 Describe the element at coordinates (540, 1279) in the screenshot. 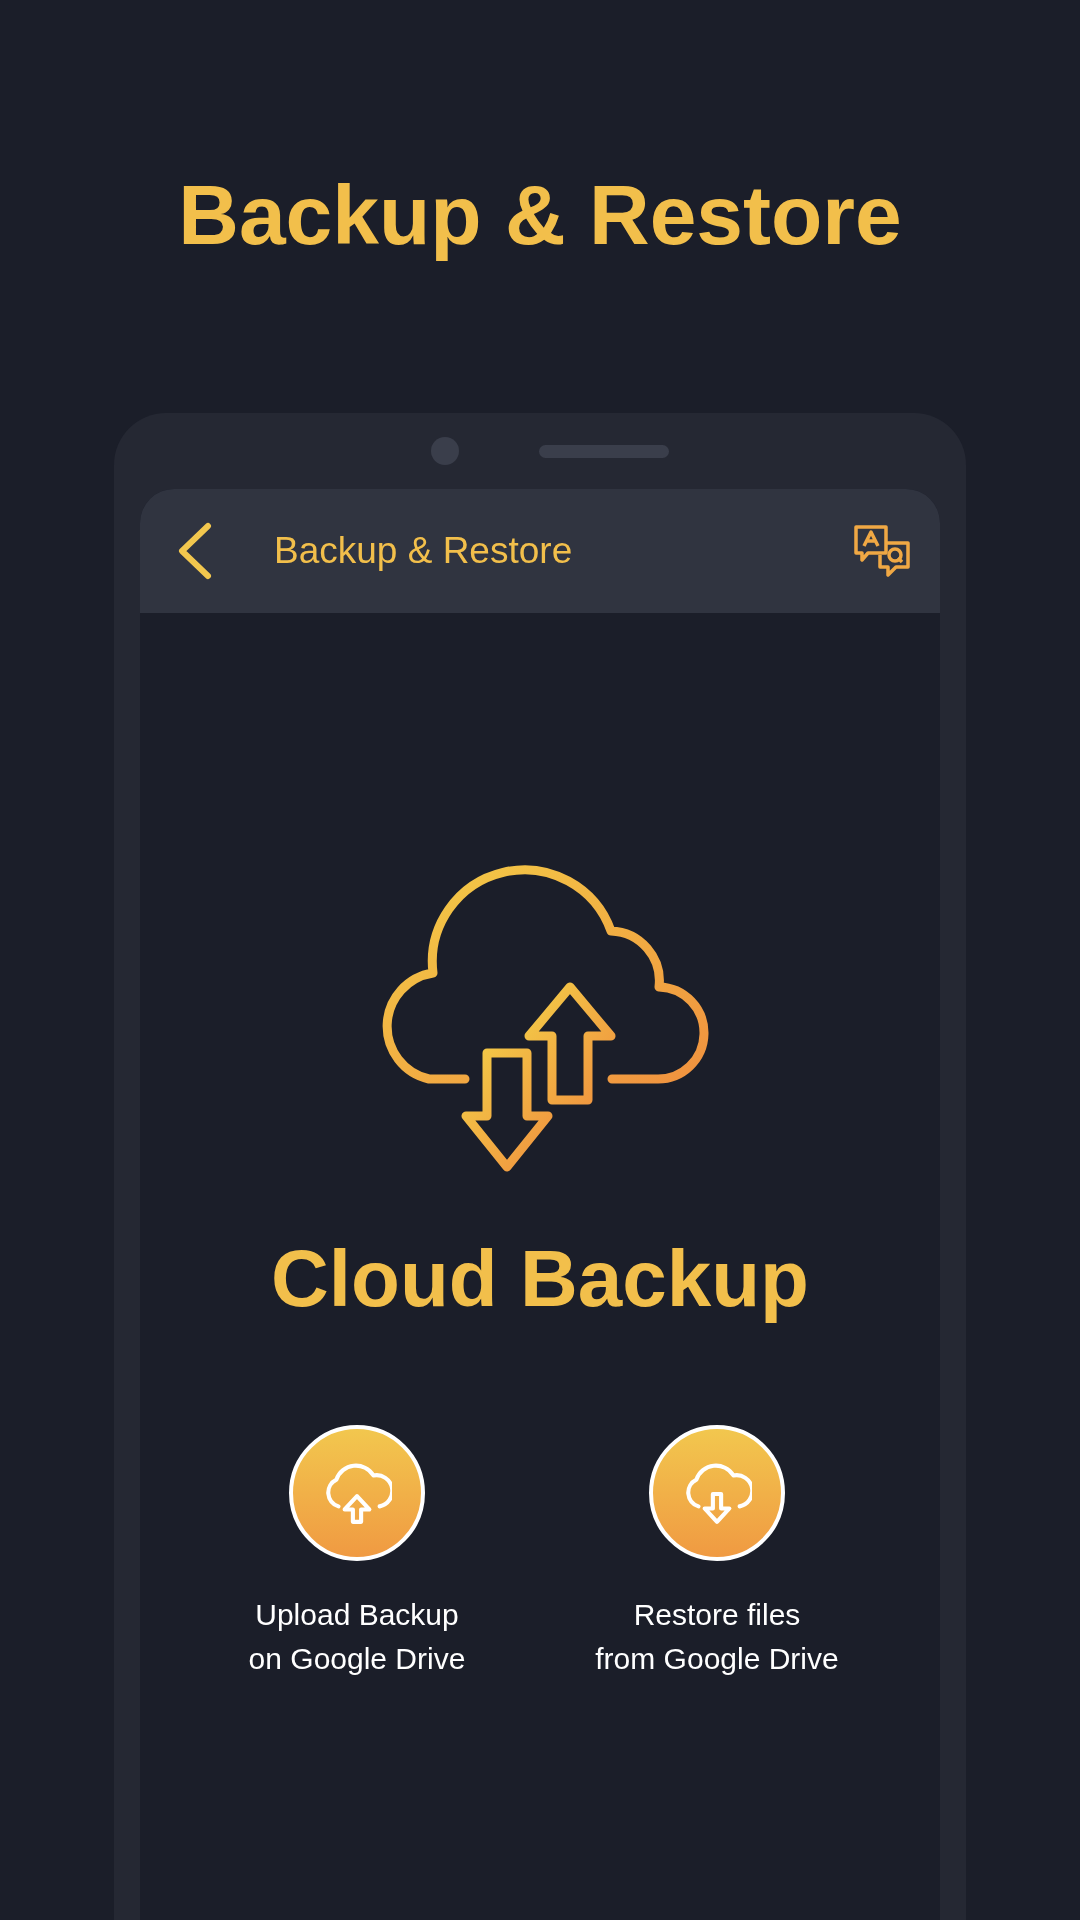

I see `section-title: Cloud Backup` at that location.